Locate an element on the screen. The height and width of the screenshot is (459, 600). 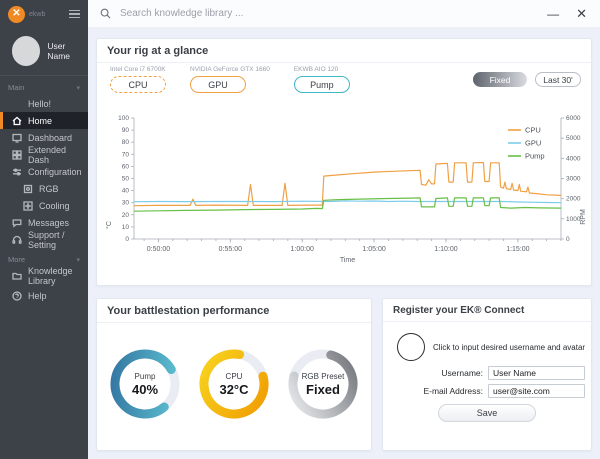
save-button: Save is located at coordinates (487, 413).